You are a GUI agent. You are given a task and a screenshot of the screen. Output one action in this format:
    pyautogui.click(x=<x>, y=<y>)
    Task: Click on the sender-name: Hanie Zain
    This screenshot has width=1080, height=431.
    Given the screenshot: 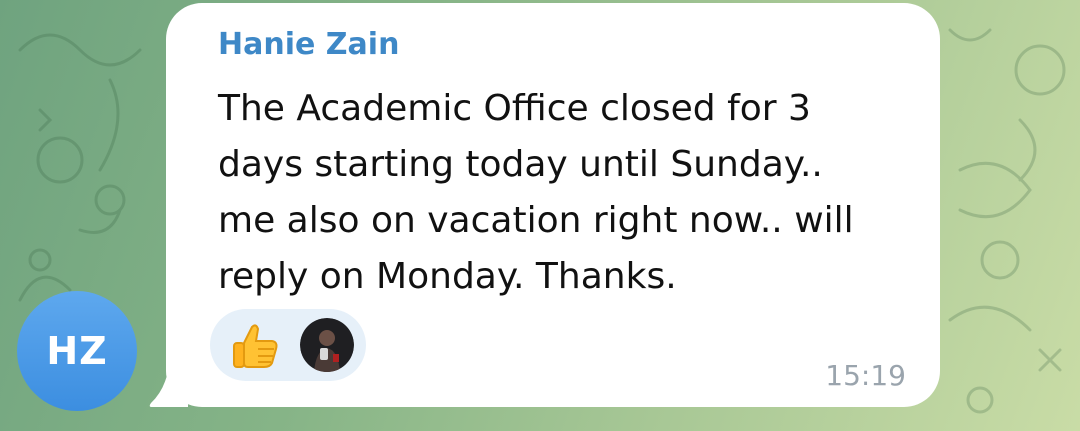 What is the action you would take?
    pyautogui.click(x=308, y=44)
    